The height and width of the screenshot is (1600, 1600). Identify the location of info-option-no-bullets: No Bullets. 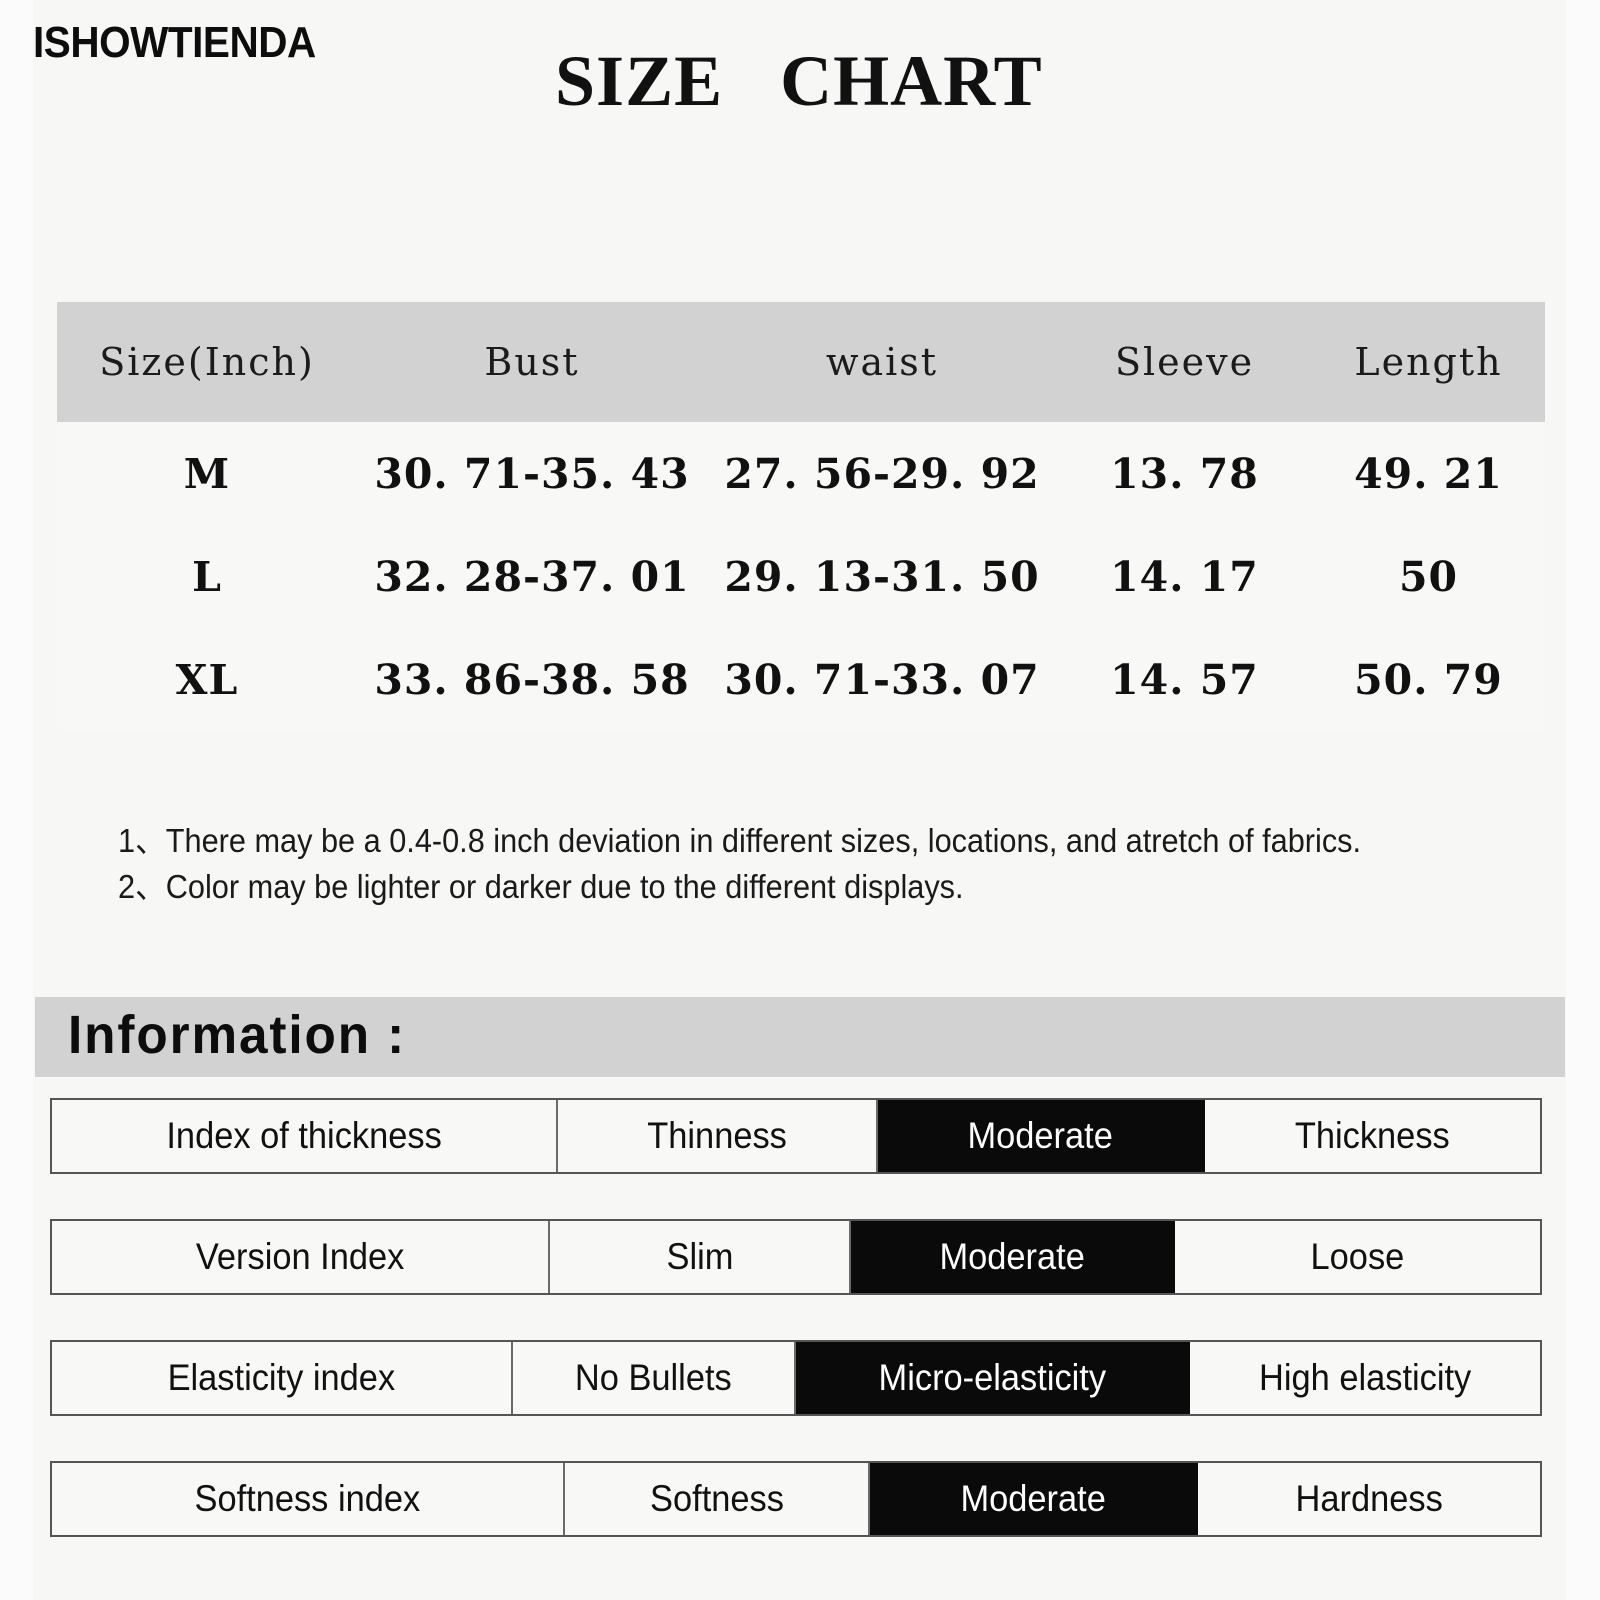
(654, 1378).